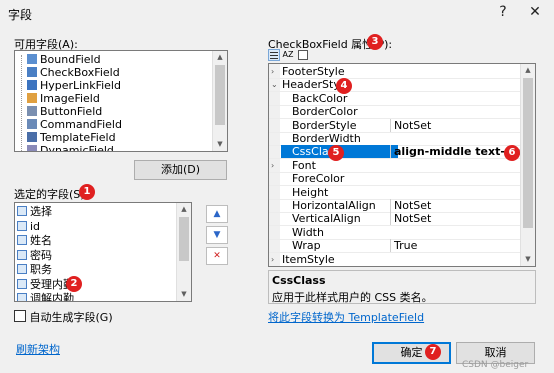  I want to click on badge-7: 7, so click(433, 352).